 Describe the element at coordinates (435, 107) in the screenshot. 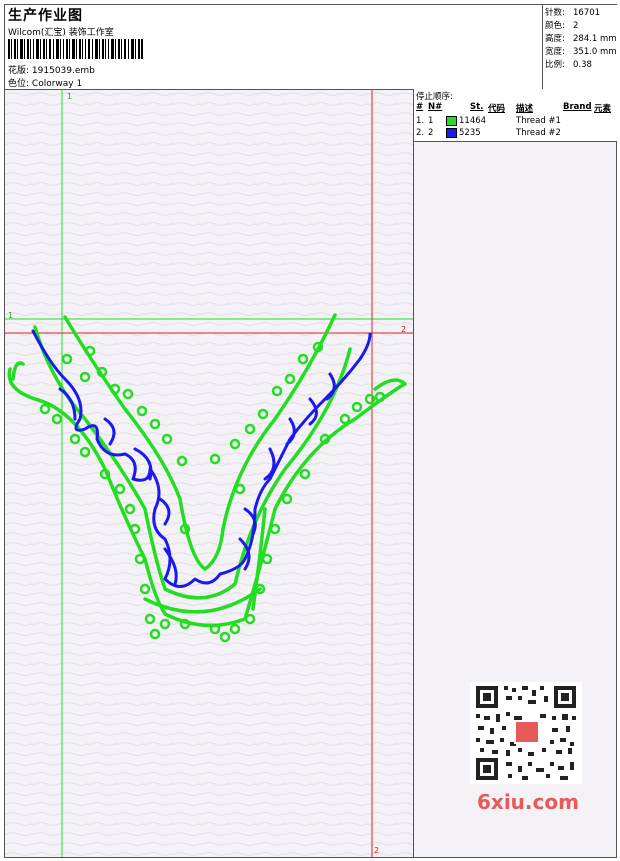

I see `col-number: N#` at that location.